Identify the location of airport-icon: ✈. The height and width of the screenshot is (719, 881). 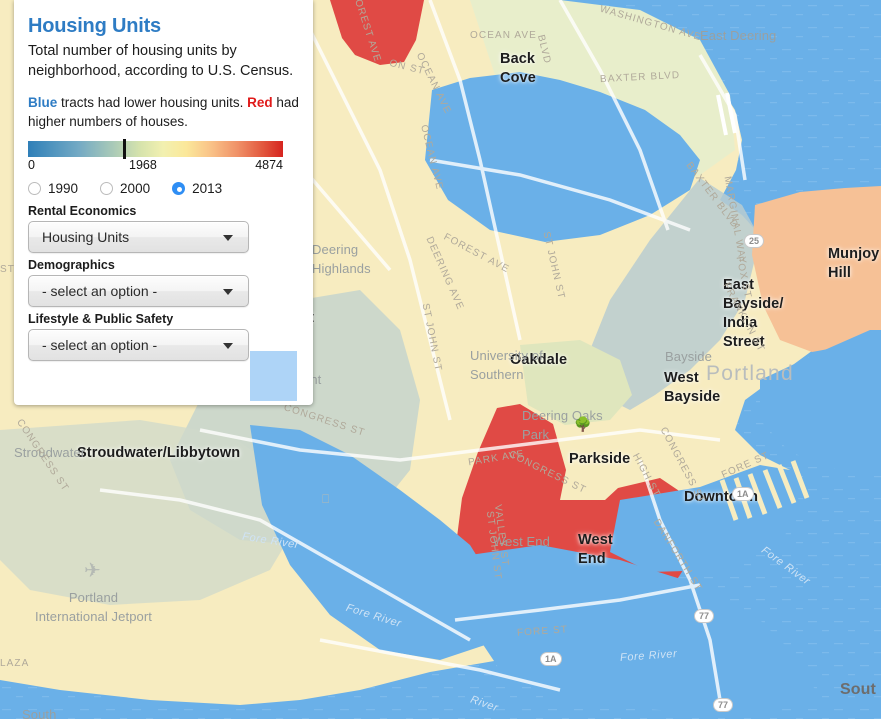
(92, 571).